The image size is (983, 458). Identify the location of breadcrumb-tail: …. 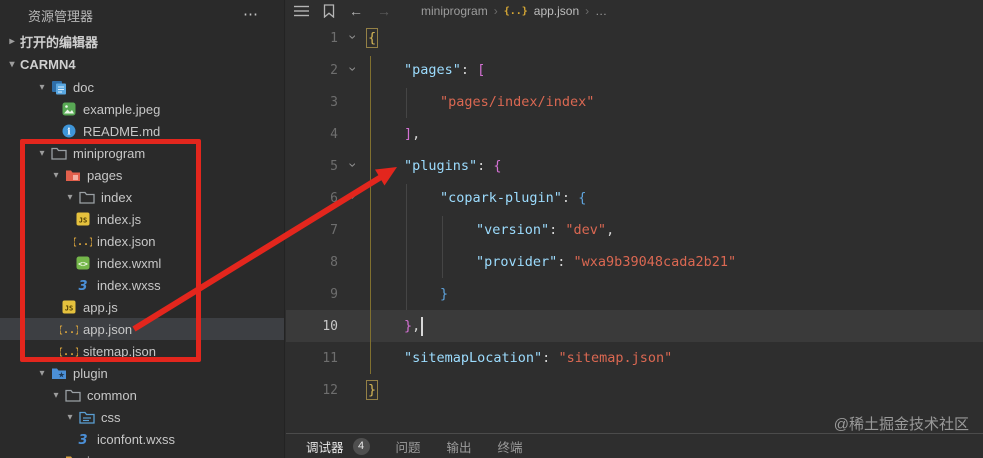
(601, 11).